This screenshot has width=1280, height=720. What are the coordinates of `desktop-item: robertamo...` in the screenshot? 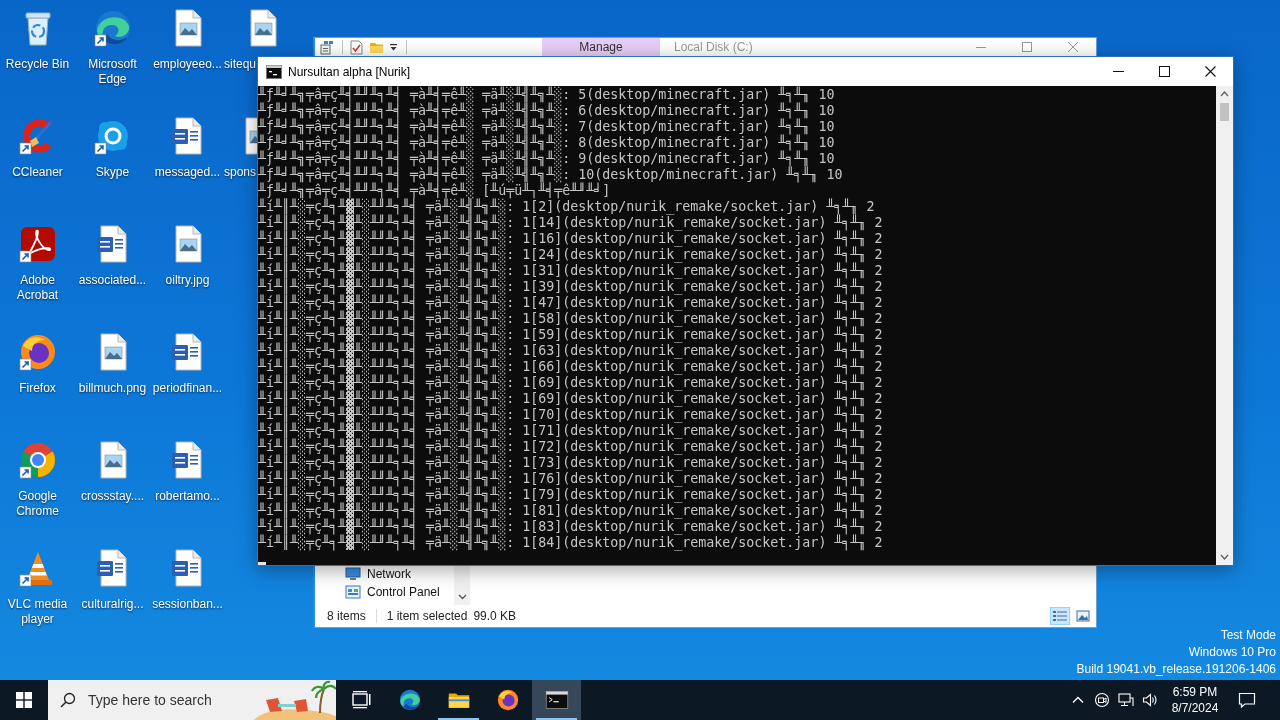 It's located at (187, 468).